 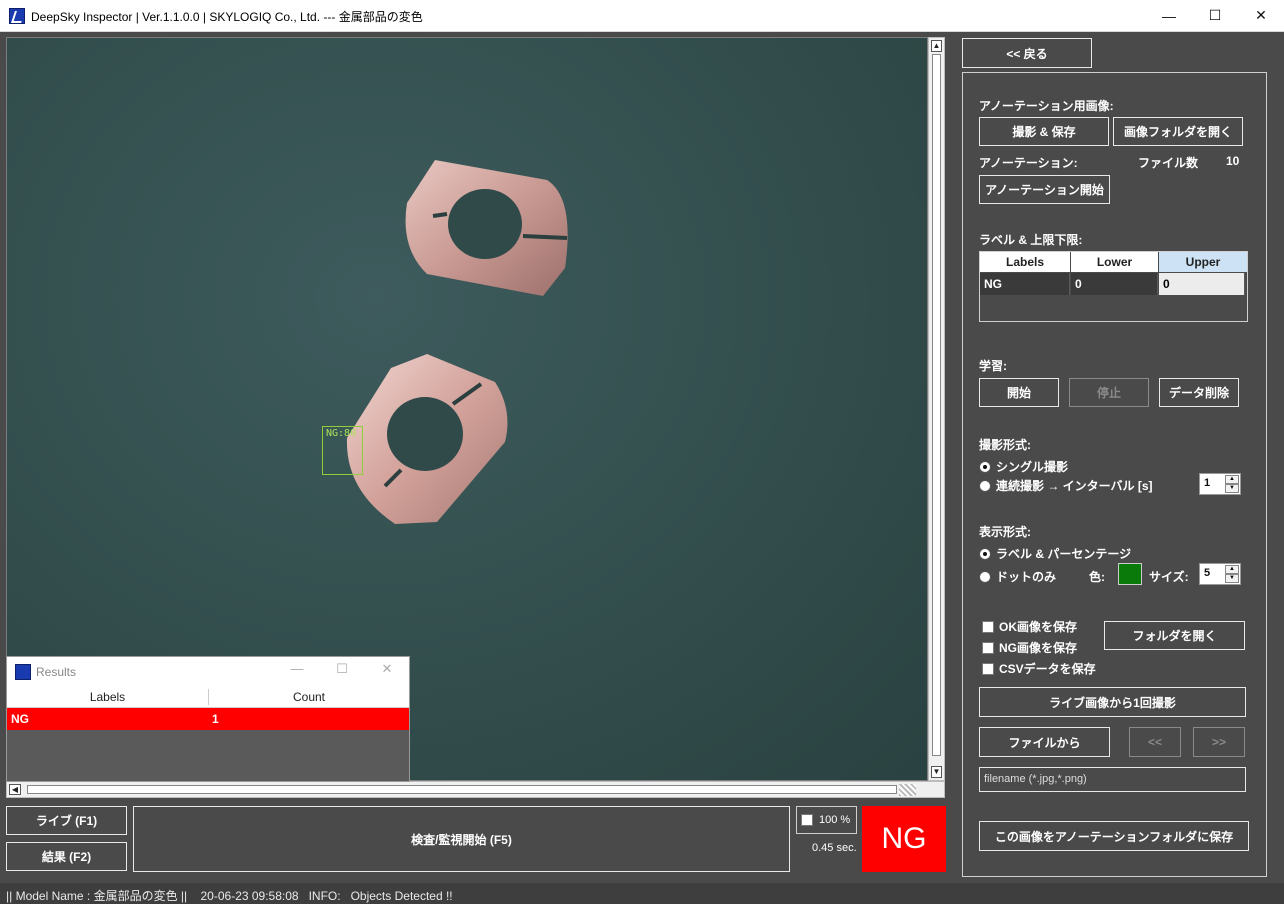 I want to click on save-csv-checkbox: CSVデータを保存, so click(x=1039, y=668).